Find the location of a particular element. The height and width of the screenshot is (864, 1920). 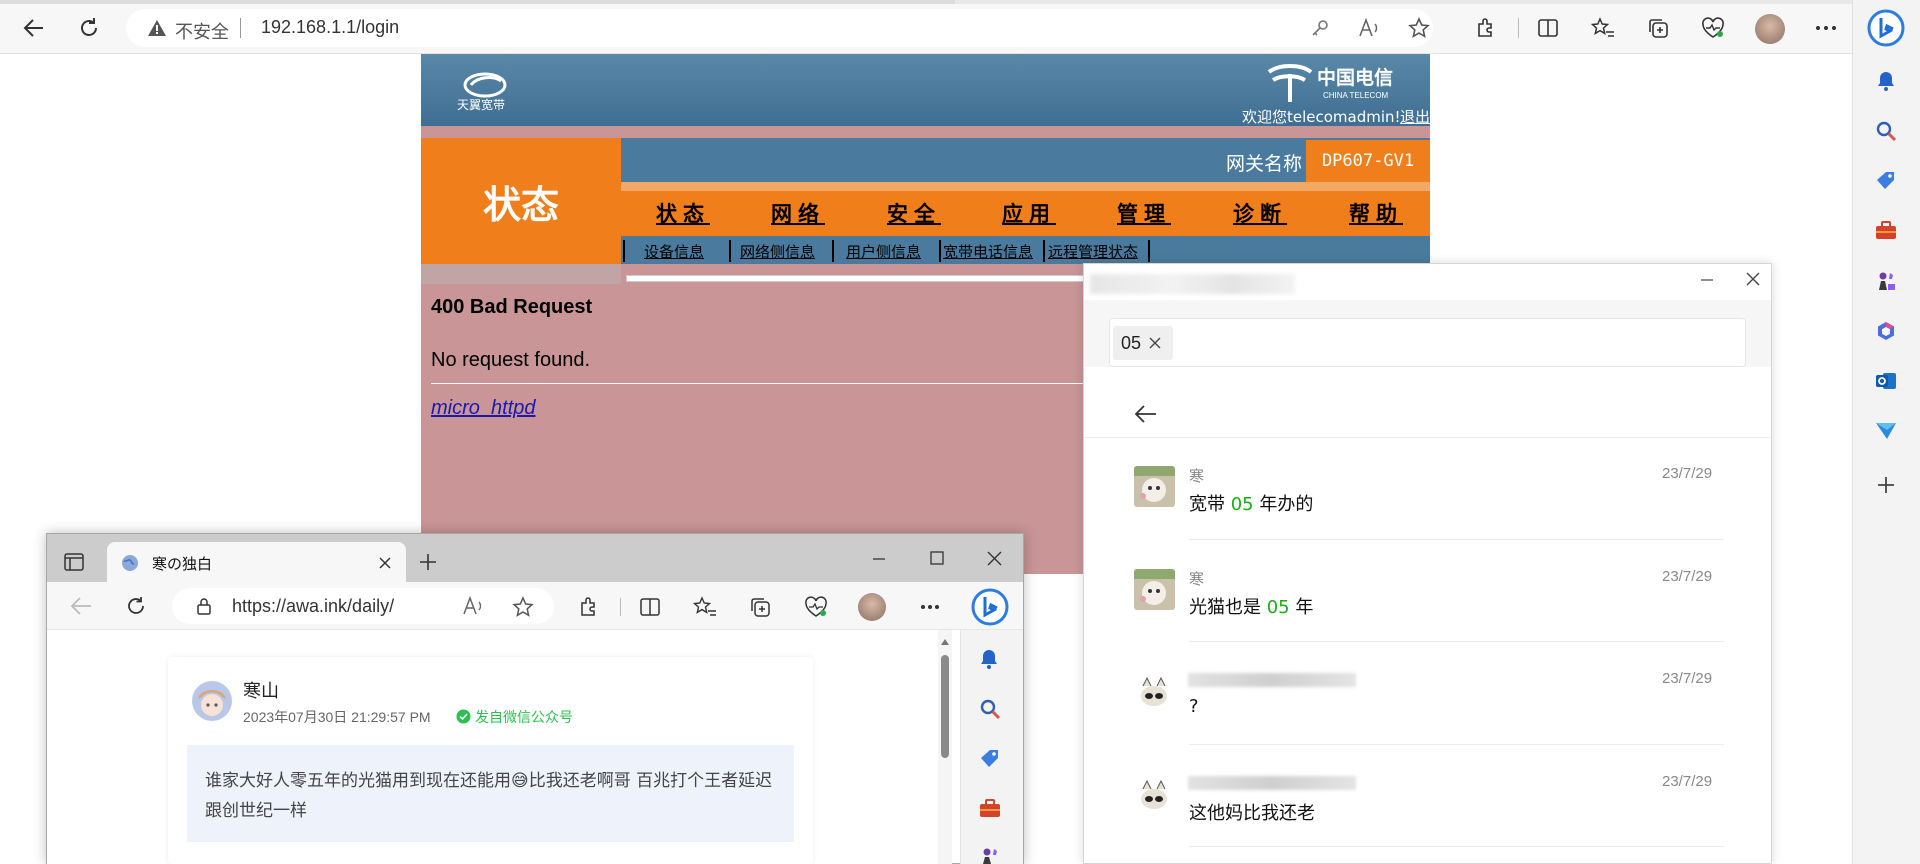

tab-title: 寒の独白 is located at coordinates (182, 564).